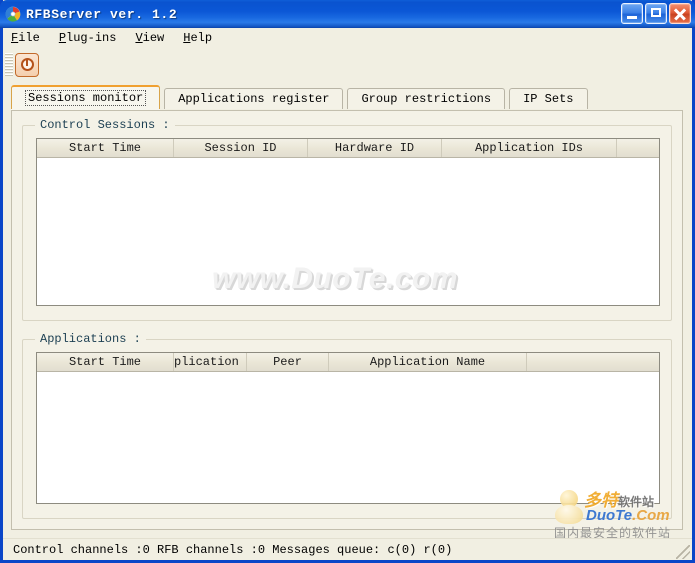 The image size is (695, 563). I want to click on power-button, so click(27, 64).